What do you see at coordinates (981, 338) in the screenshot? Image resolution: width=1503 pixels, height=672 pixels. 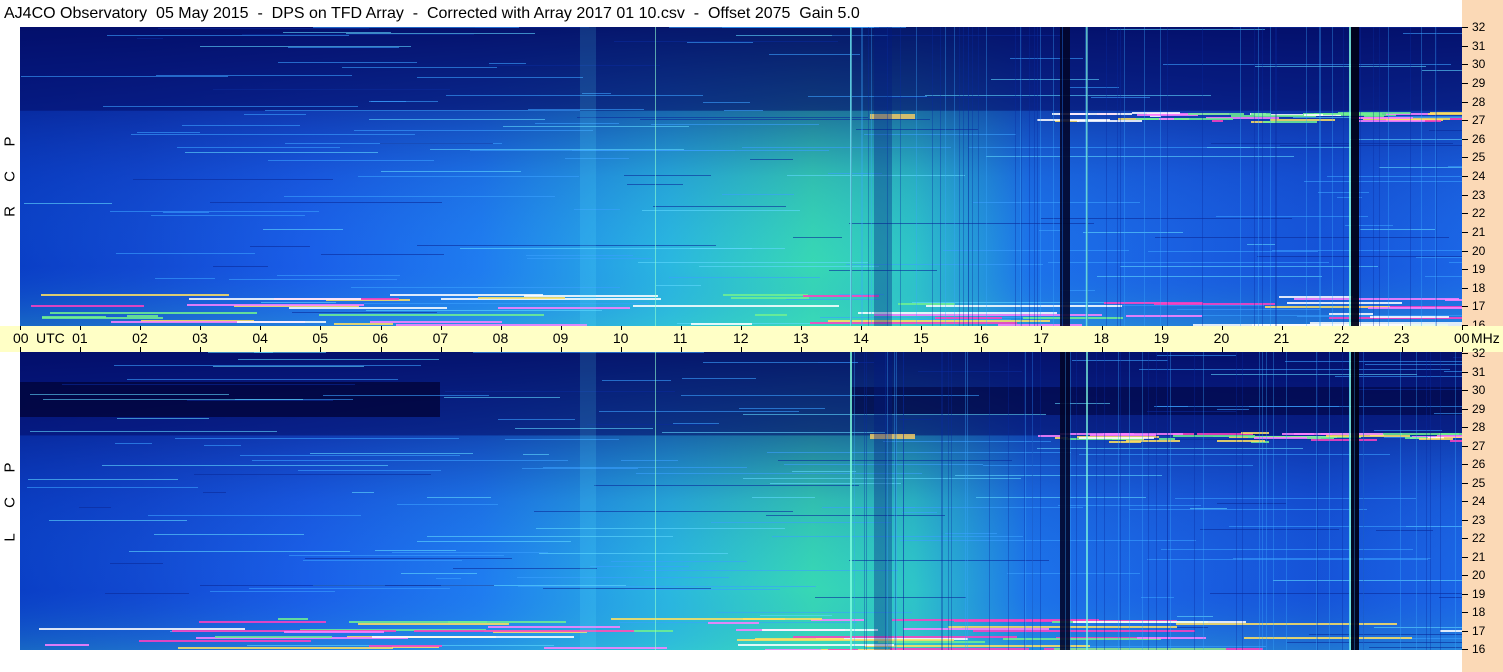 I see `time-tick-label: 16` at bounding box center [981, 338].